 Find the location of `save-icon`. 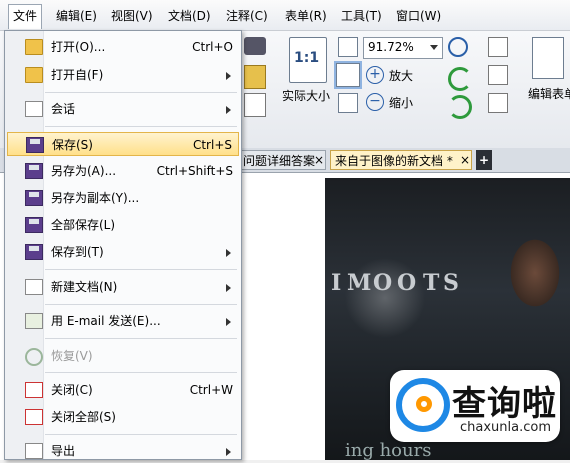

save-icon is located at coordinates (35, 145).